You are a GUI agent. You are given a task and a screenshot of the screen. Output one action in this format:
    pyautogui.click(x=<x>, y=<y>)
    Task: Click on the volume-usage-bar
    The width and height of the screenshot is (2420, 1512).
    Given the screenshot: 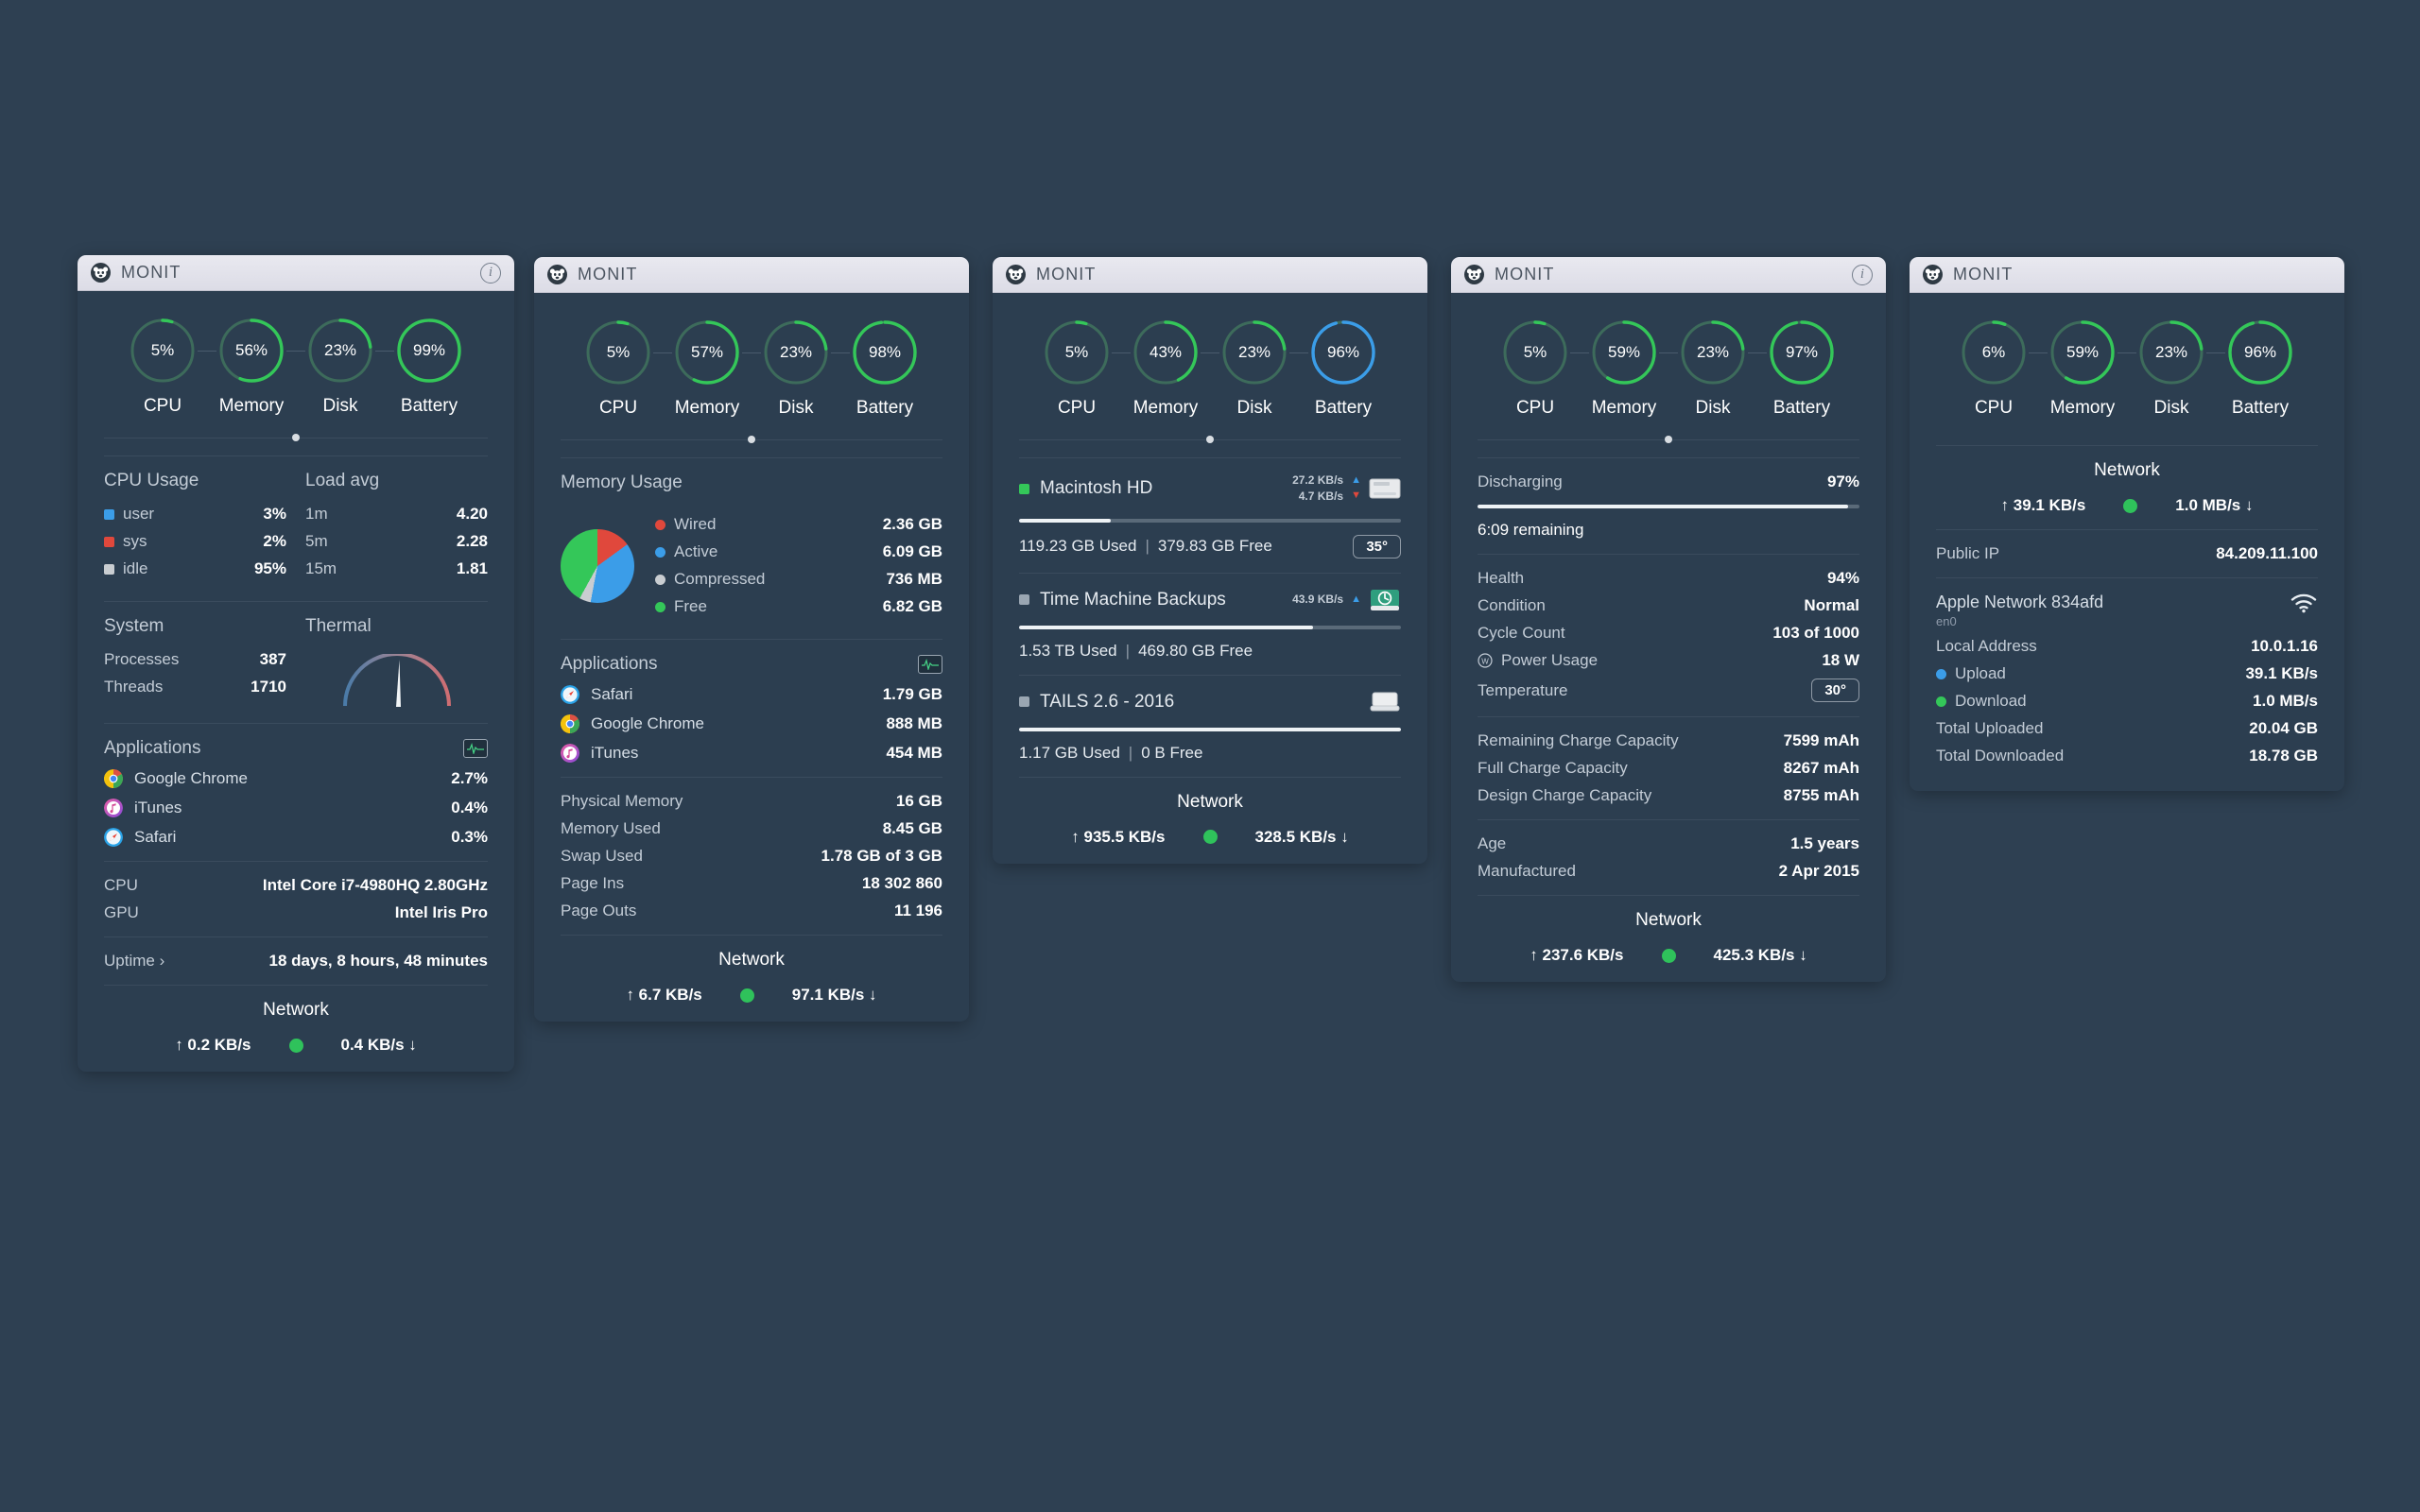 What is the action you would take?
    pyautogui.click(x=1210, y=520)
    